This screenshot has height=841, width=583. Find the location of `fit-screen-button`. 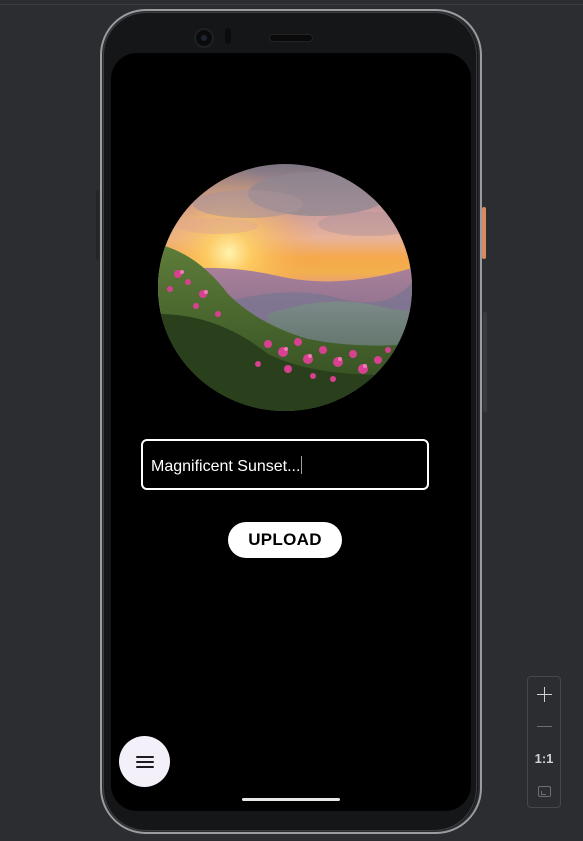

fit-screen-button is located at coordinates (544, 791).